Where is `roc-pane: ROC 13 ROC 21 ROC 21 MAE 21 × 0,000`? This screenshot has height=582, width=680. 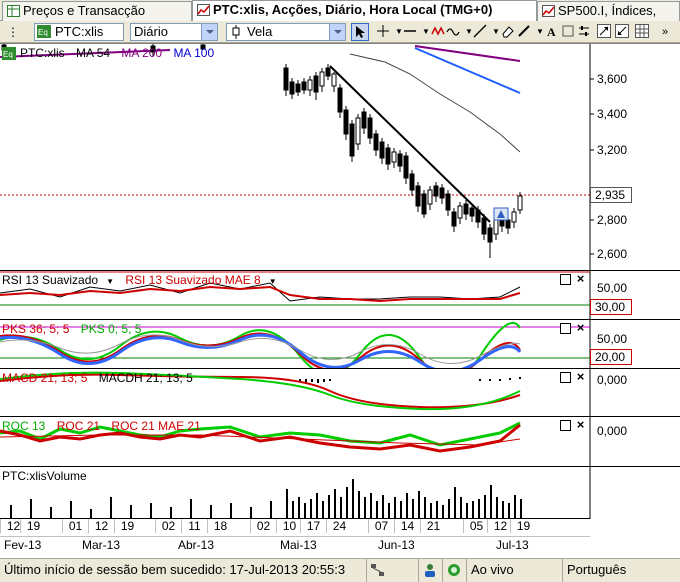 roc-pane: ROC 13 ROC 21 ROC 21 MAE 21 × 0,000 is located at coordinates (340, 441).